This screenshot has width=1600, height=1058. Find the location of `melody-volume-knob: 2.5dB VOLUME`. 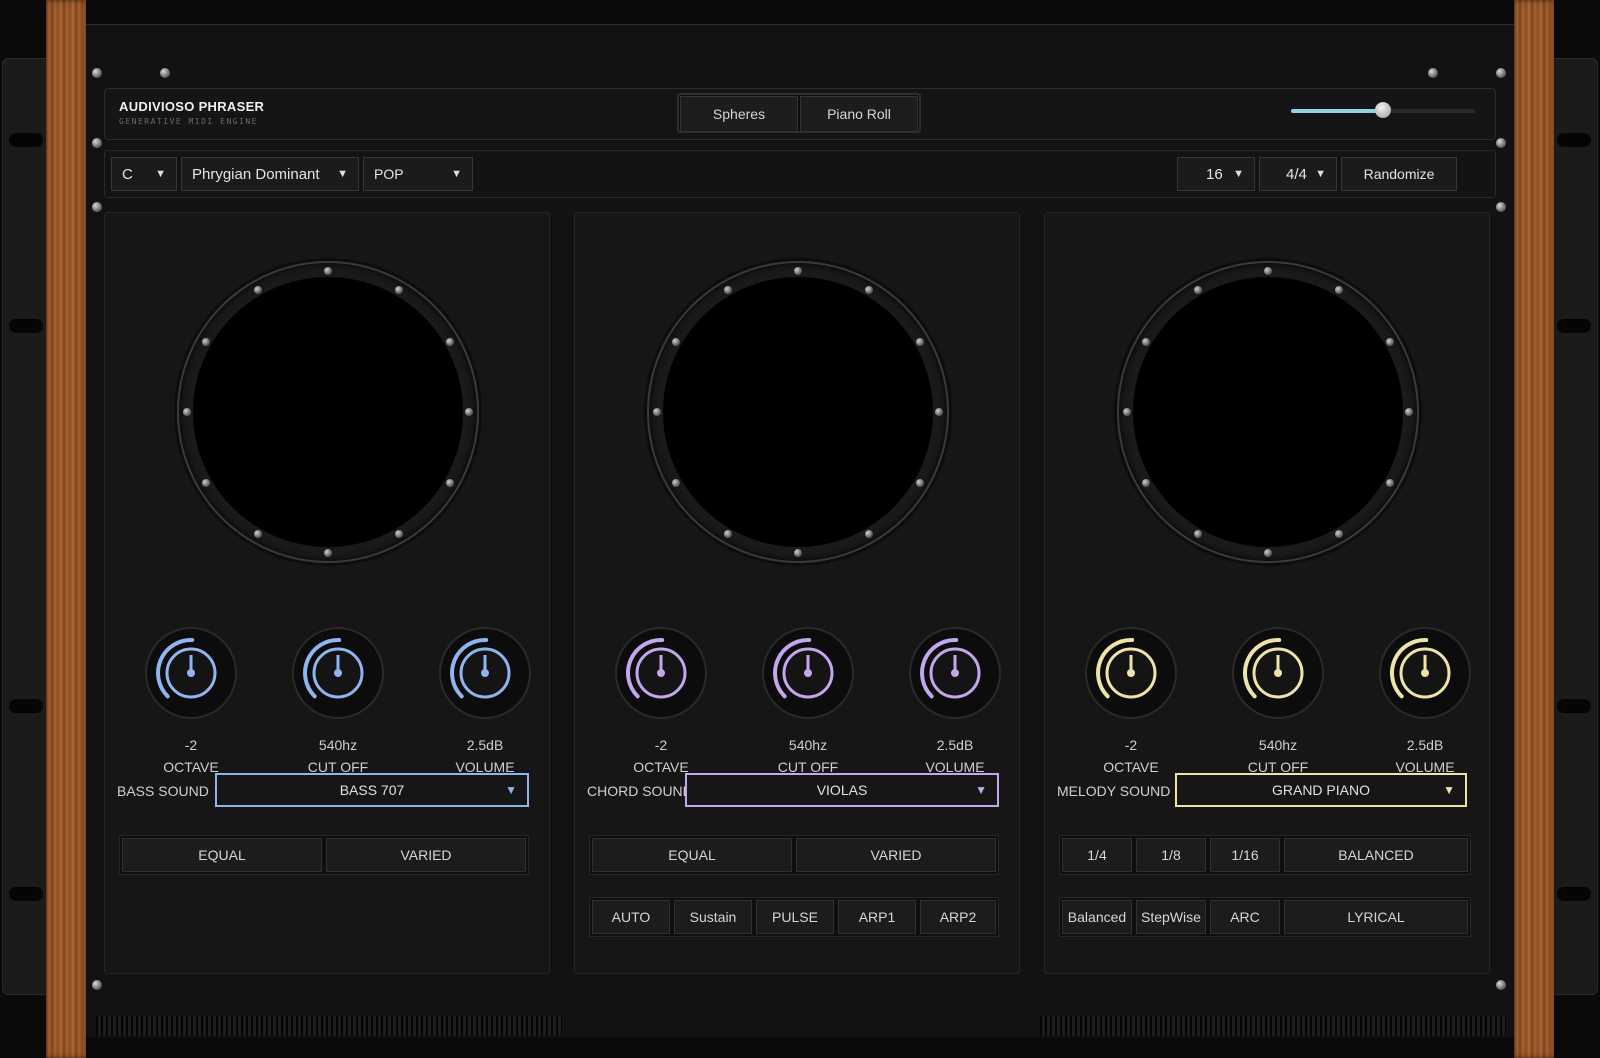

melody-volume-knob: 2.5dB VOLUME is located at coordinates (1425, 700).